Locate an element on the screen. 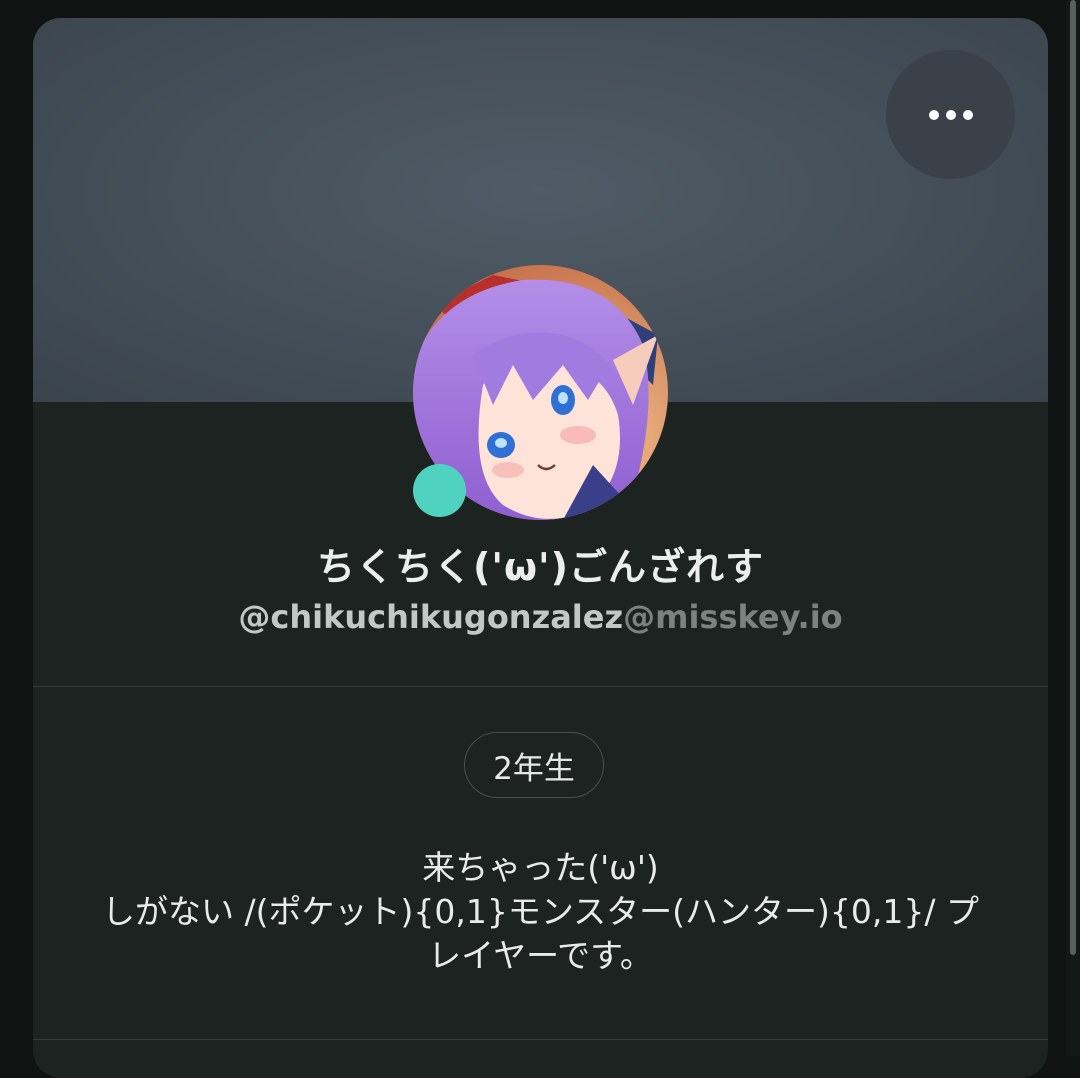 The width and height of the screenshot is (1080, 1078). display-name: ちくちく('ω')ごんざれす is located at coordinates (540, 567).